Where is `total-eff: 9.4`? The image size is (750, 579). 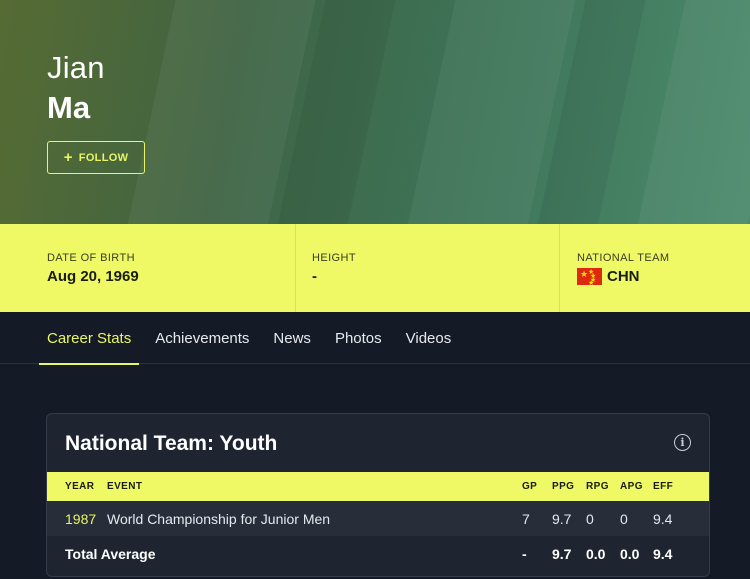
total-eff: 9.4 is located at coordinates (663, 553).